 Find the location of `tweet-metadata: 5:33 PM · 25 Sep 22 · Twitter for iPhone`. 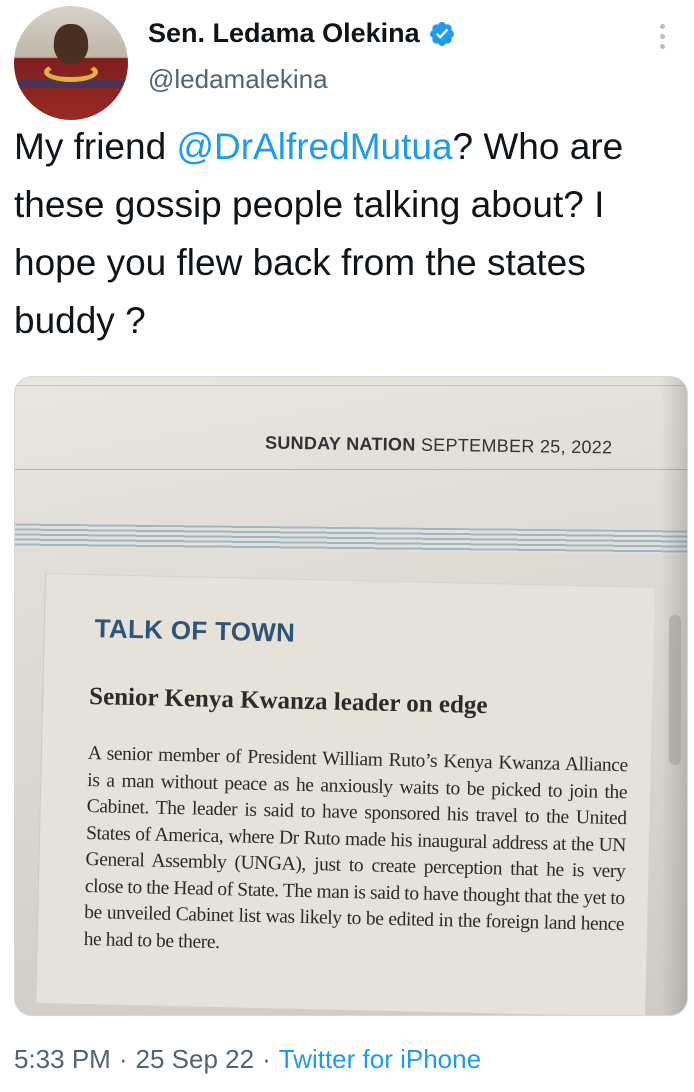

tweet-metadata: 5:33 PM · 25 Sep 22 · Twitter for iPhone is located at coordinates (247, 1059).